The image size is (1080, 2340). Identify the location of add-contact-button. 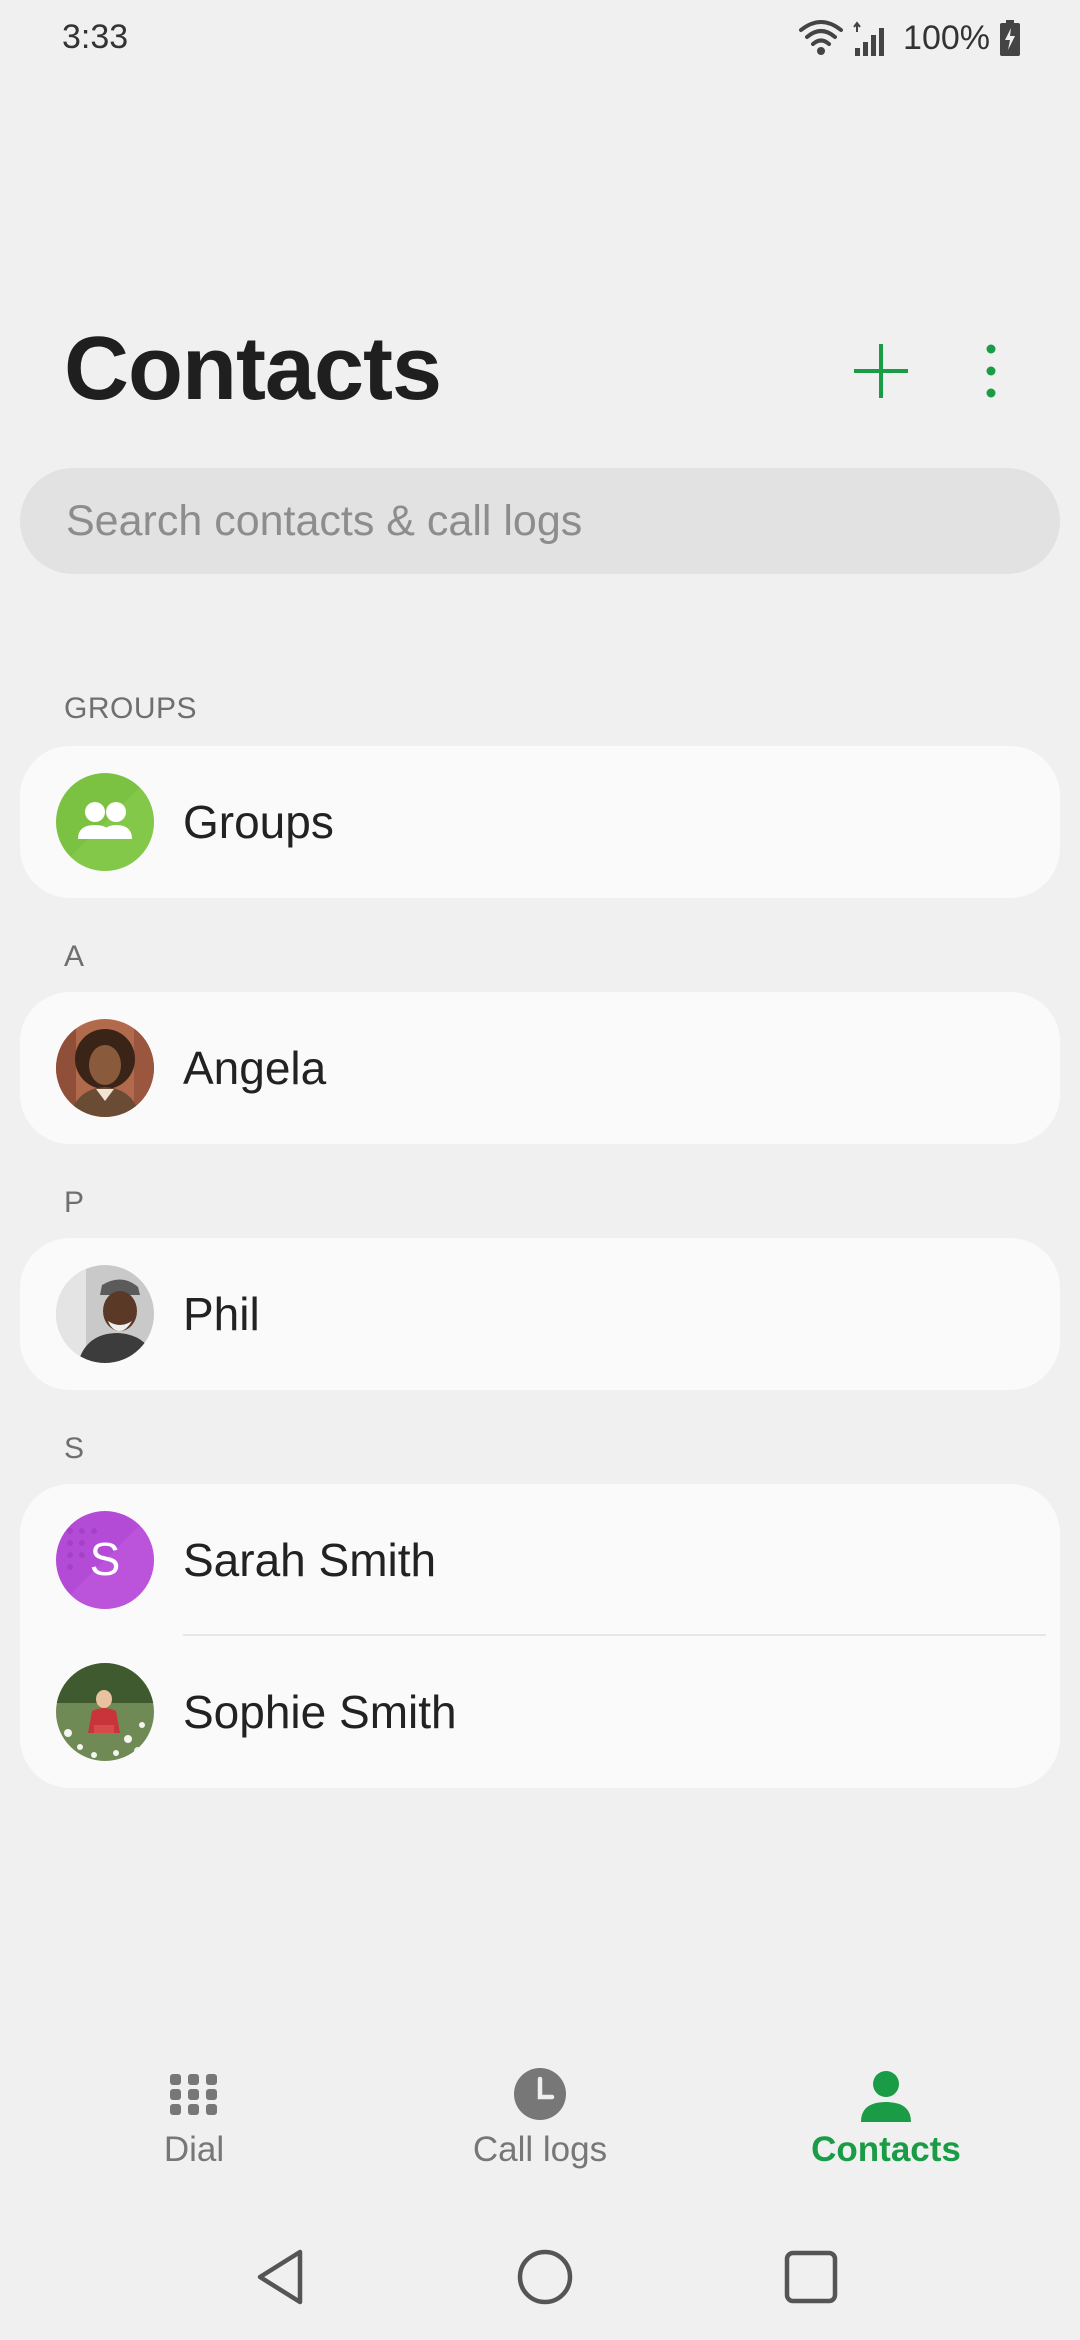
(881, 371).